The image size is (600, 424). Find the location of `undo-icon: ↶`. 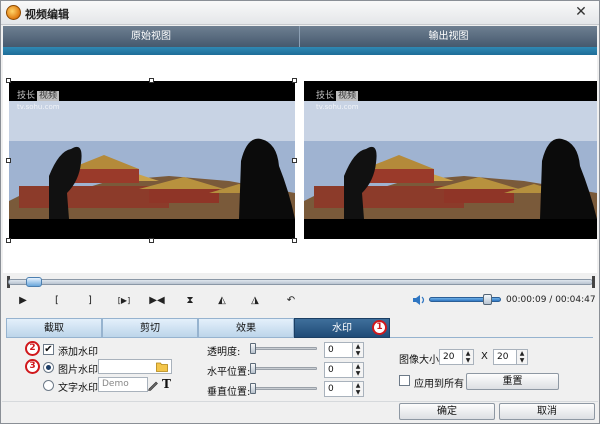

undo-icon: ↶ is located at coordinates (291, 301).